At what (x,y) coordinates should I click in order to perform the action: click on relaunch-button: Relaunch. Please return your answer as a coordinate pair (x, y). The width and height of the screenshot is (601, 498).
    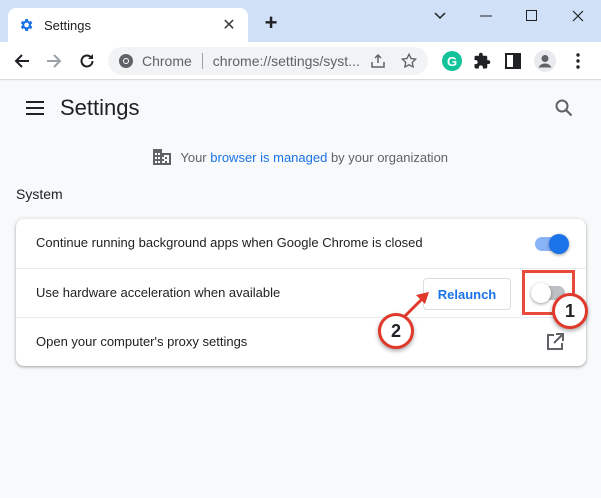
    Looking at the image, I should click on (467, 294).